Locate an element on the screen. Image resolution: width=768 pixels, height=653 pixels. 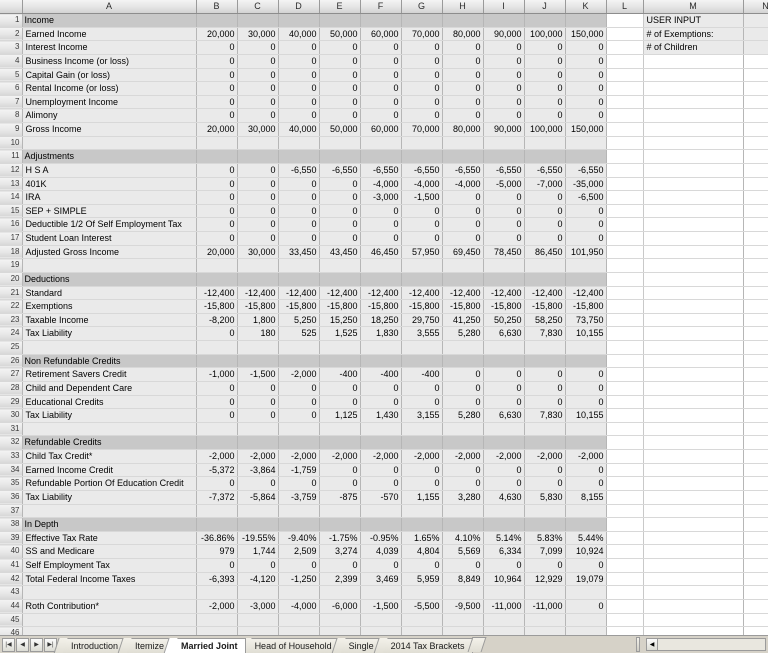
value-cell: -6,550 is located at coordinates (422, 170).